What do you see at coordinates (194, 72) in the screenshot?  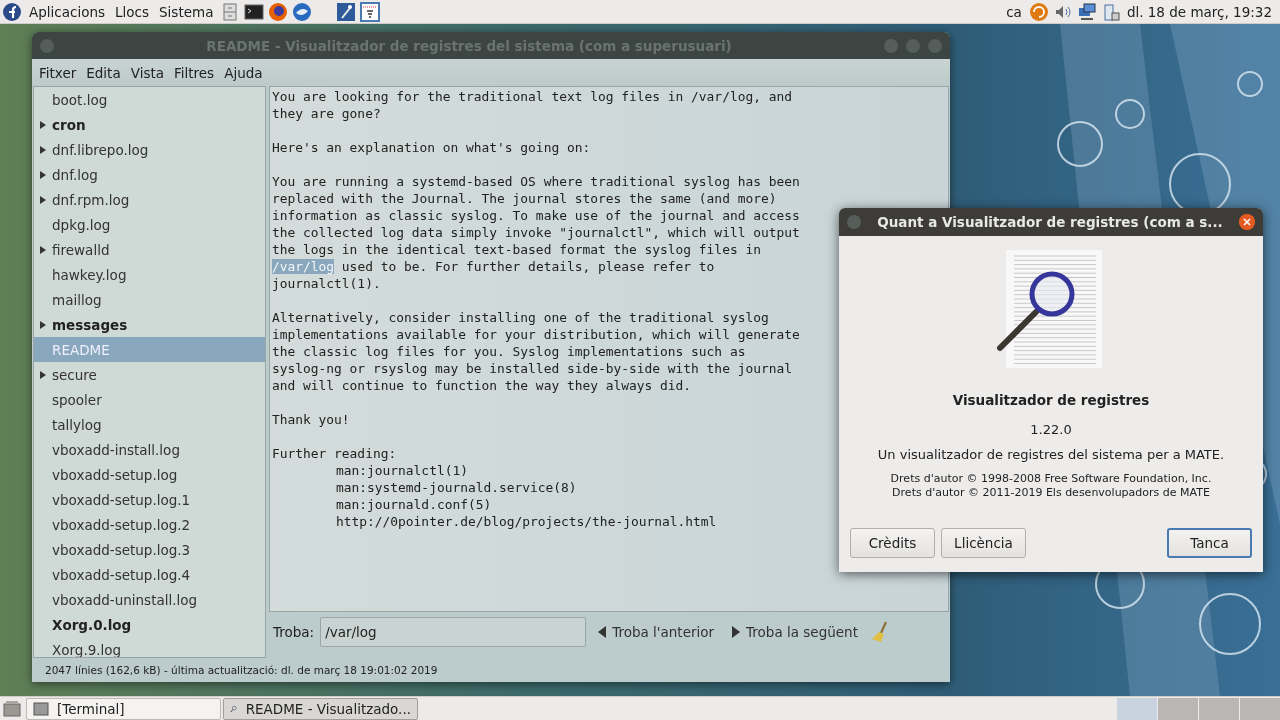 I see `menu-item: Filtres` at bounding box center [194, 72].